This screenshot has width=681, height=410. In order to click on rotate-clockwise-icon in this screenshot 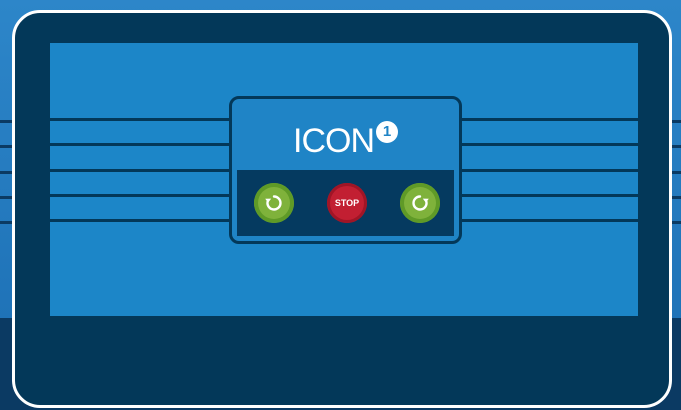, I will do `click(420, 203)`.